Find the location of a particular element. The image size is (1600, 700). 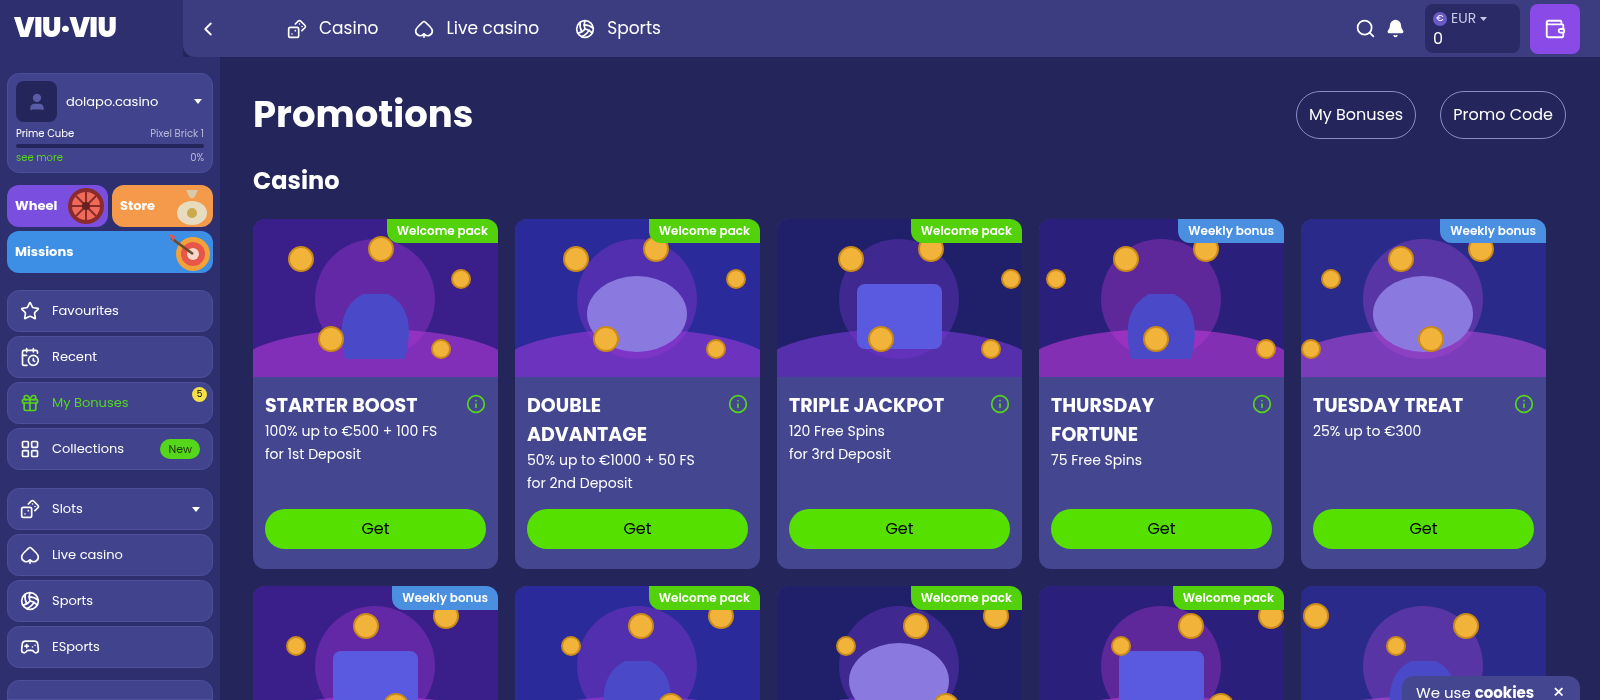

sidebar-label: Slots is located at coordinates (67, 509).